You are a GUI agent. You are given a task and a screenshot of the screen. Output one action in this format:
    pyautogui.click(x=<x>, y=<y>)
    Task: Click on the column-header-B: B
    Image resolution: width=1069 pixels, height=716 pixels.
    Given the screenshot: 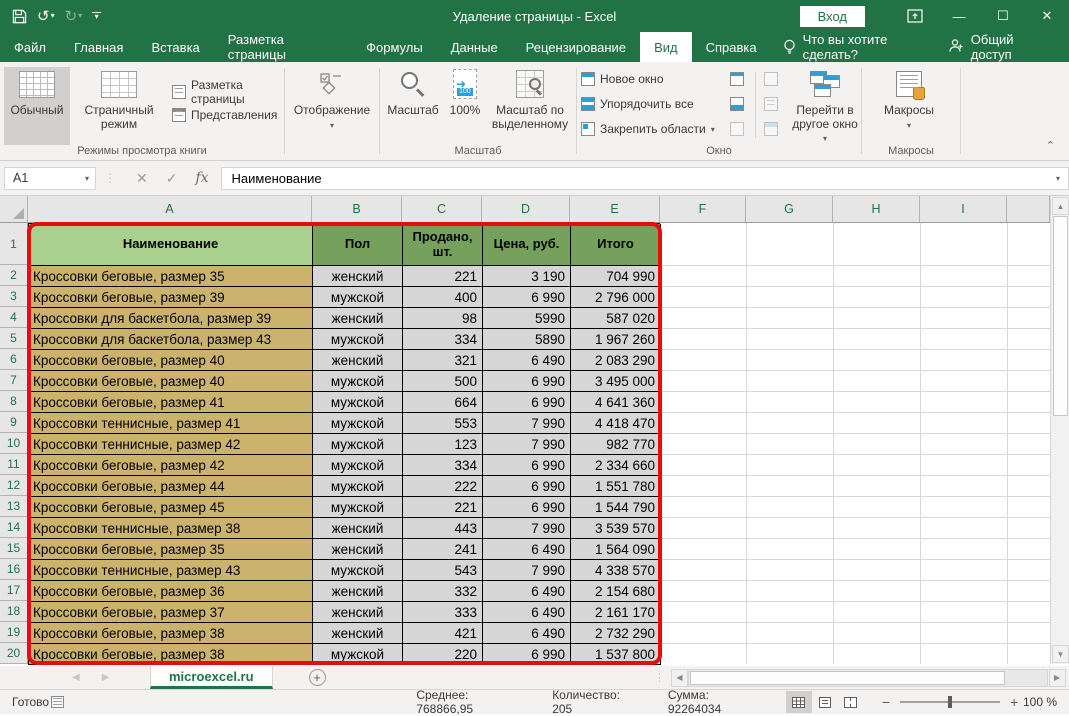 What is the action you would take?
    pyautogui.click(x=357, y=209)
    